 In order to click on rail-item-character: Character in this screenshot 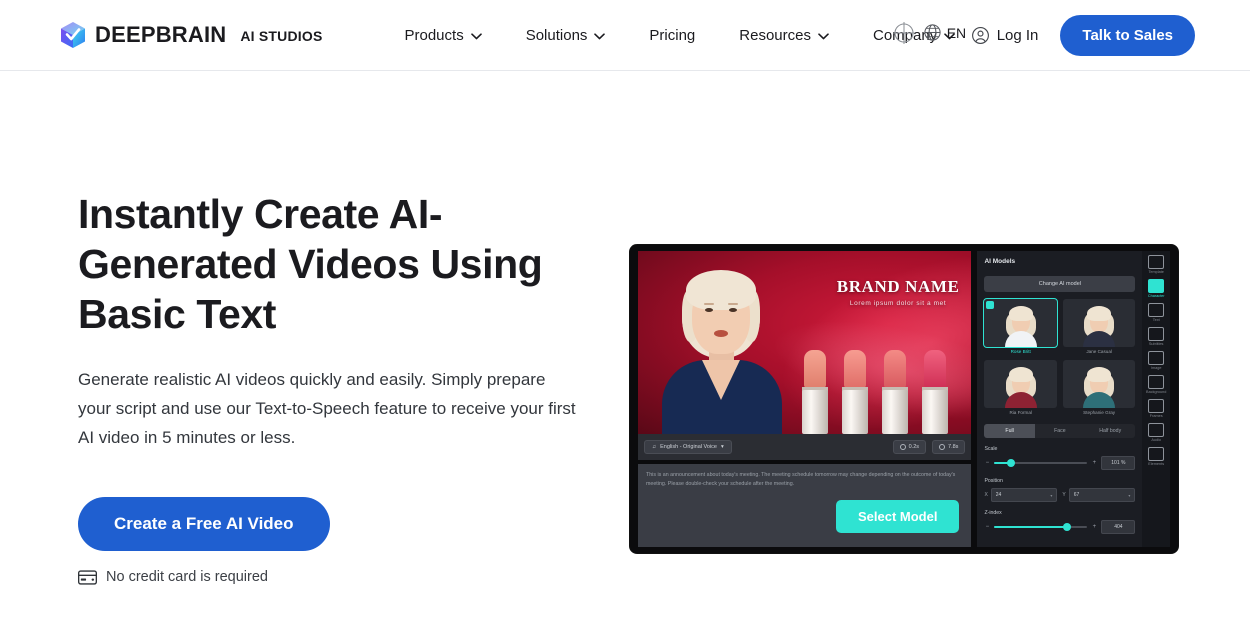, I will do `click(1156, 288)`.